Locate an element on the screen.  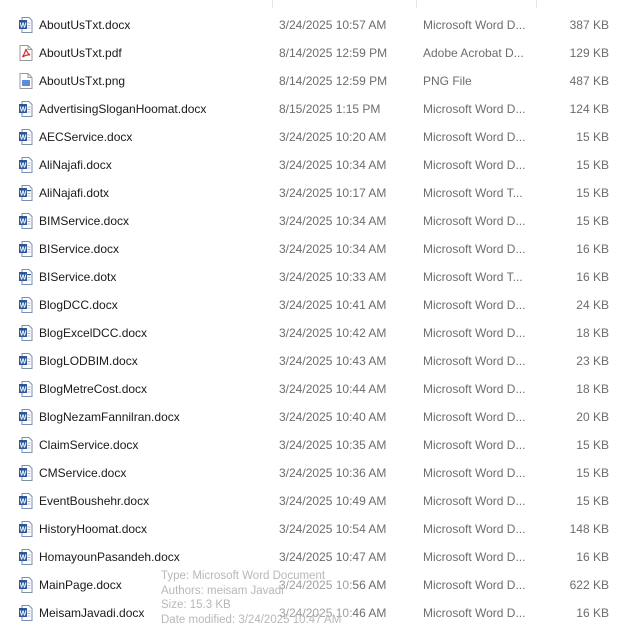
file-name: AliNajafi.docx is located at coordinates (75, 165).